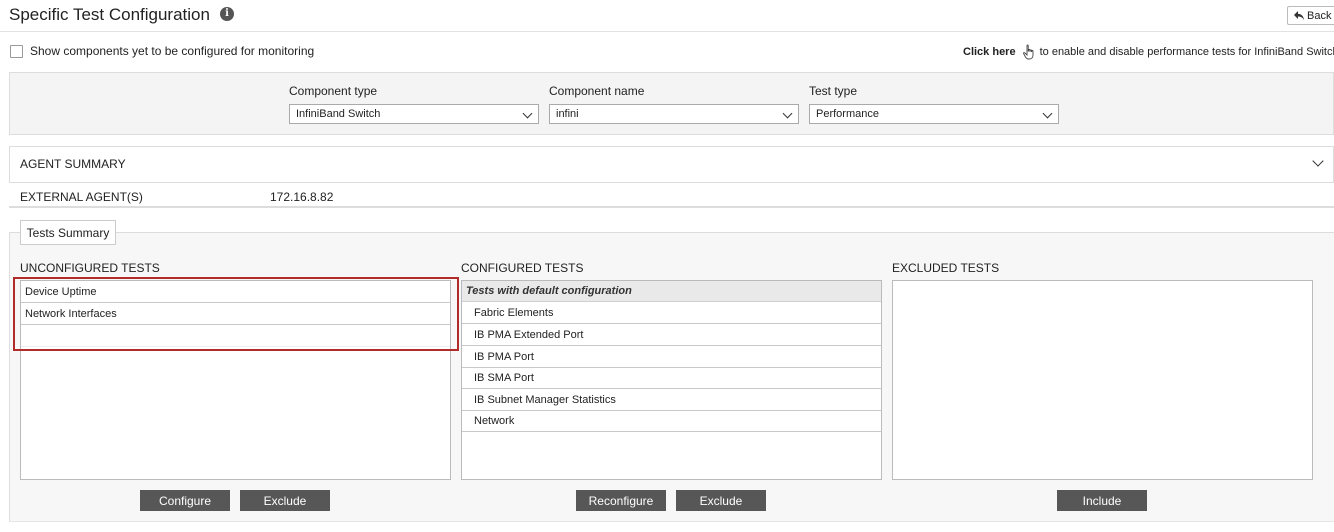 The width and height of the screenshot is (1334, 532). I want to click on tab-tests-summary: Tests Summary, so click(68, 232).